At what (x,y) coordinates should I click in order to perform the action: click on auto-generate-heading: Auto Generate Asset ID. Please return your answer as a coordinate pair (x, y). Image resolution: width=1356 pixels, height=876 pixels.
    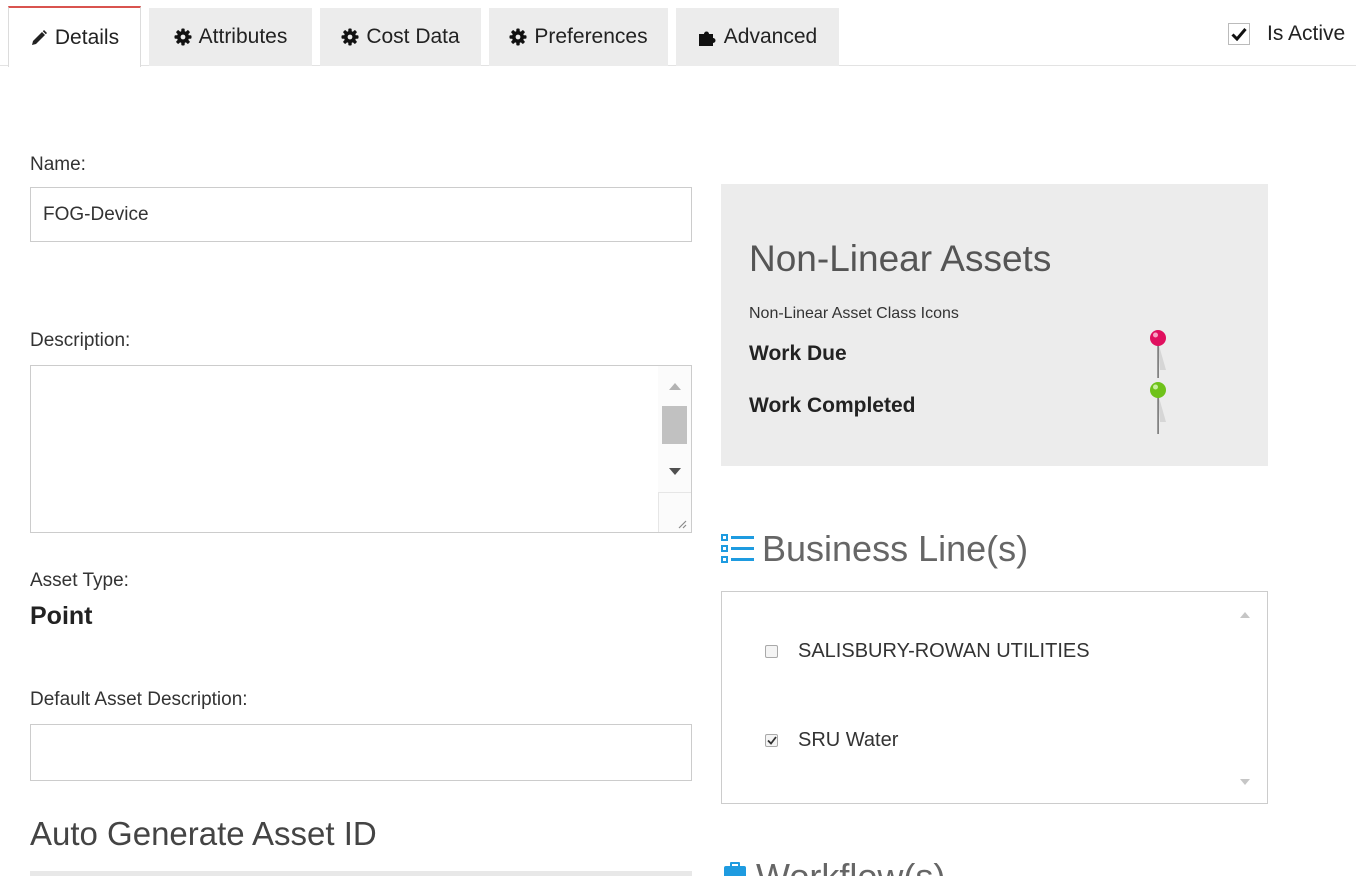
    Looking at the image, I should click on (203, 833).